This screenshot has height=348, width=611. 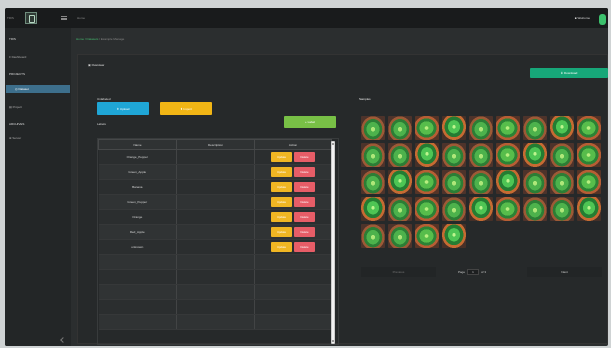 What do you see at coordinates (112, 39) in the screenshot?
I see `breadcrumb-current: Example Manage` at bounding box center [112, 39].